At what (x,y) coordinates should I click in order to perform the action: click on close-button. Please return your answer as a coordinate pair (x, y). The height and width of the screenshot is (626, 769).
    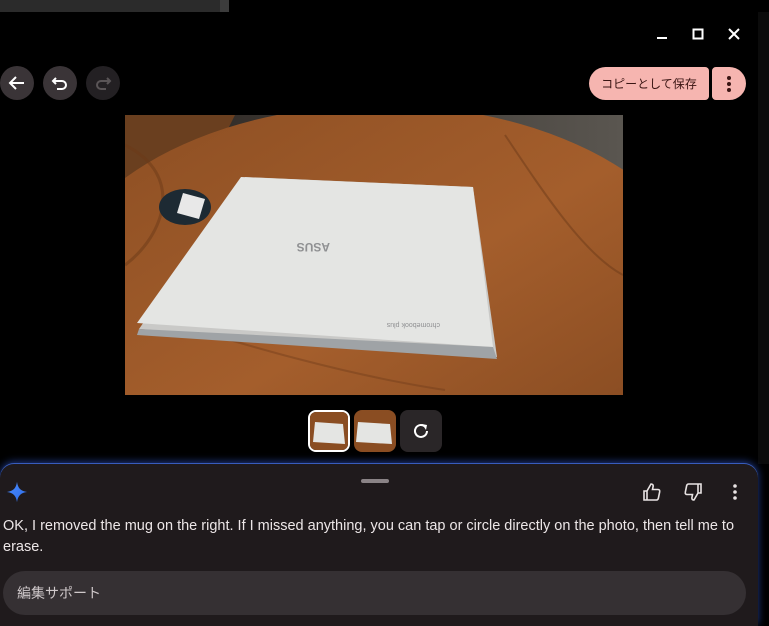
    Looking at the image, I should click on (734, 34).